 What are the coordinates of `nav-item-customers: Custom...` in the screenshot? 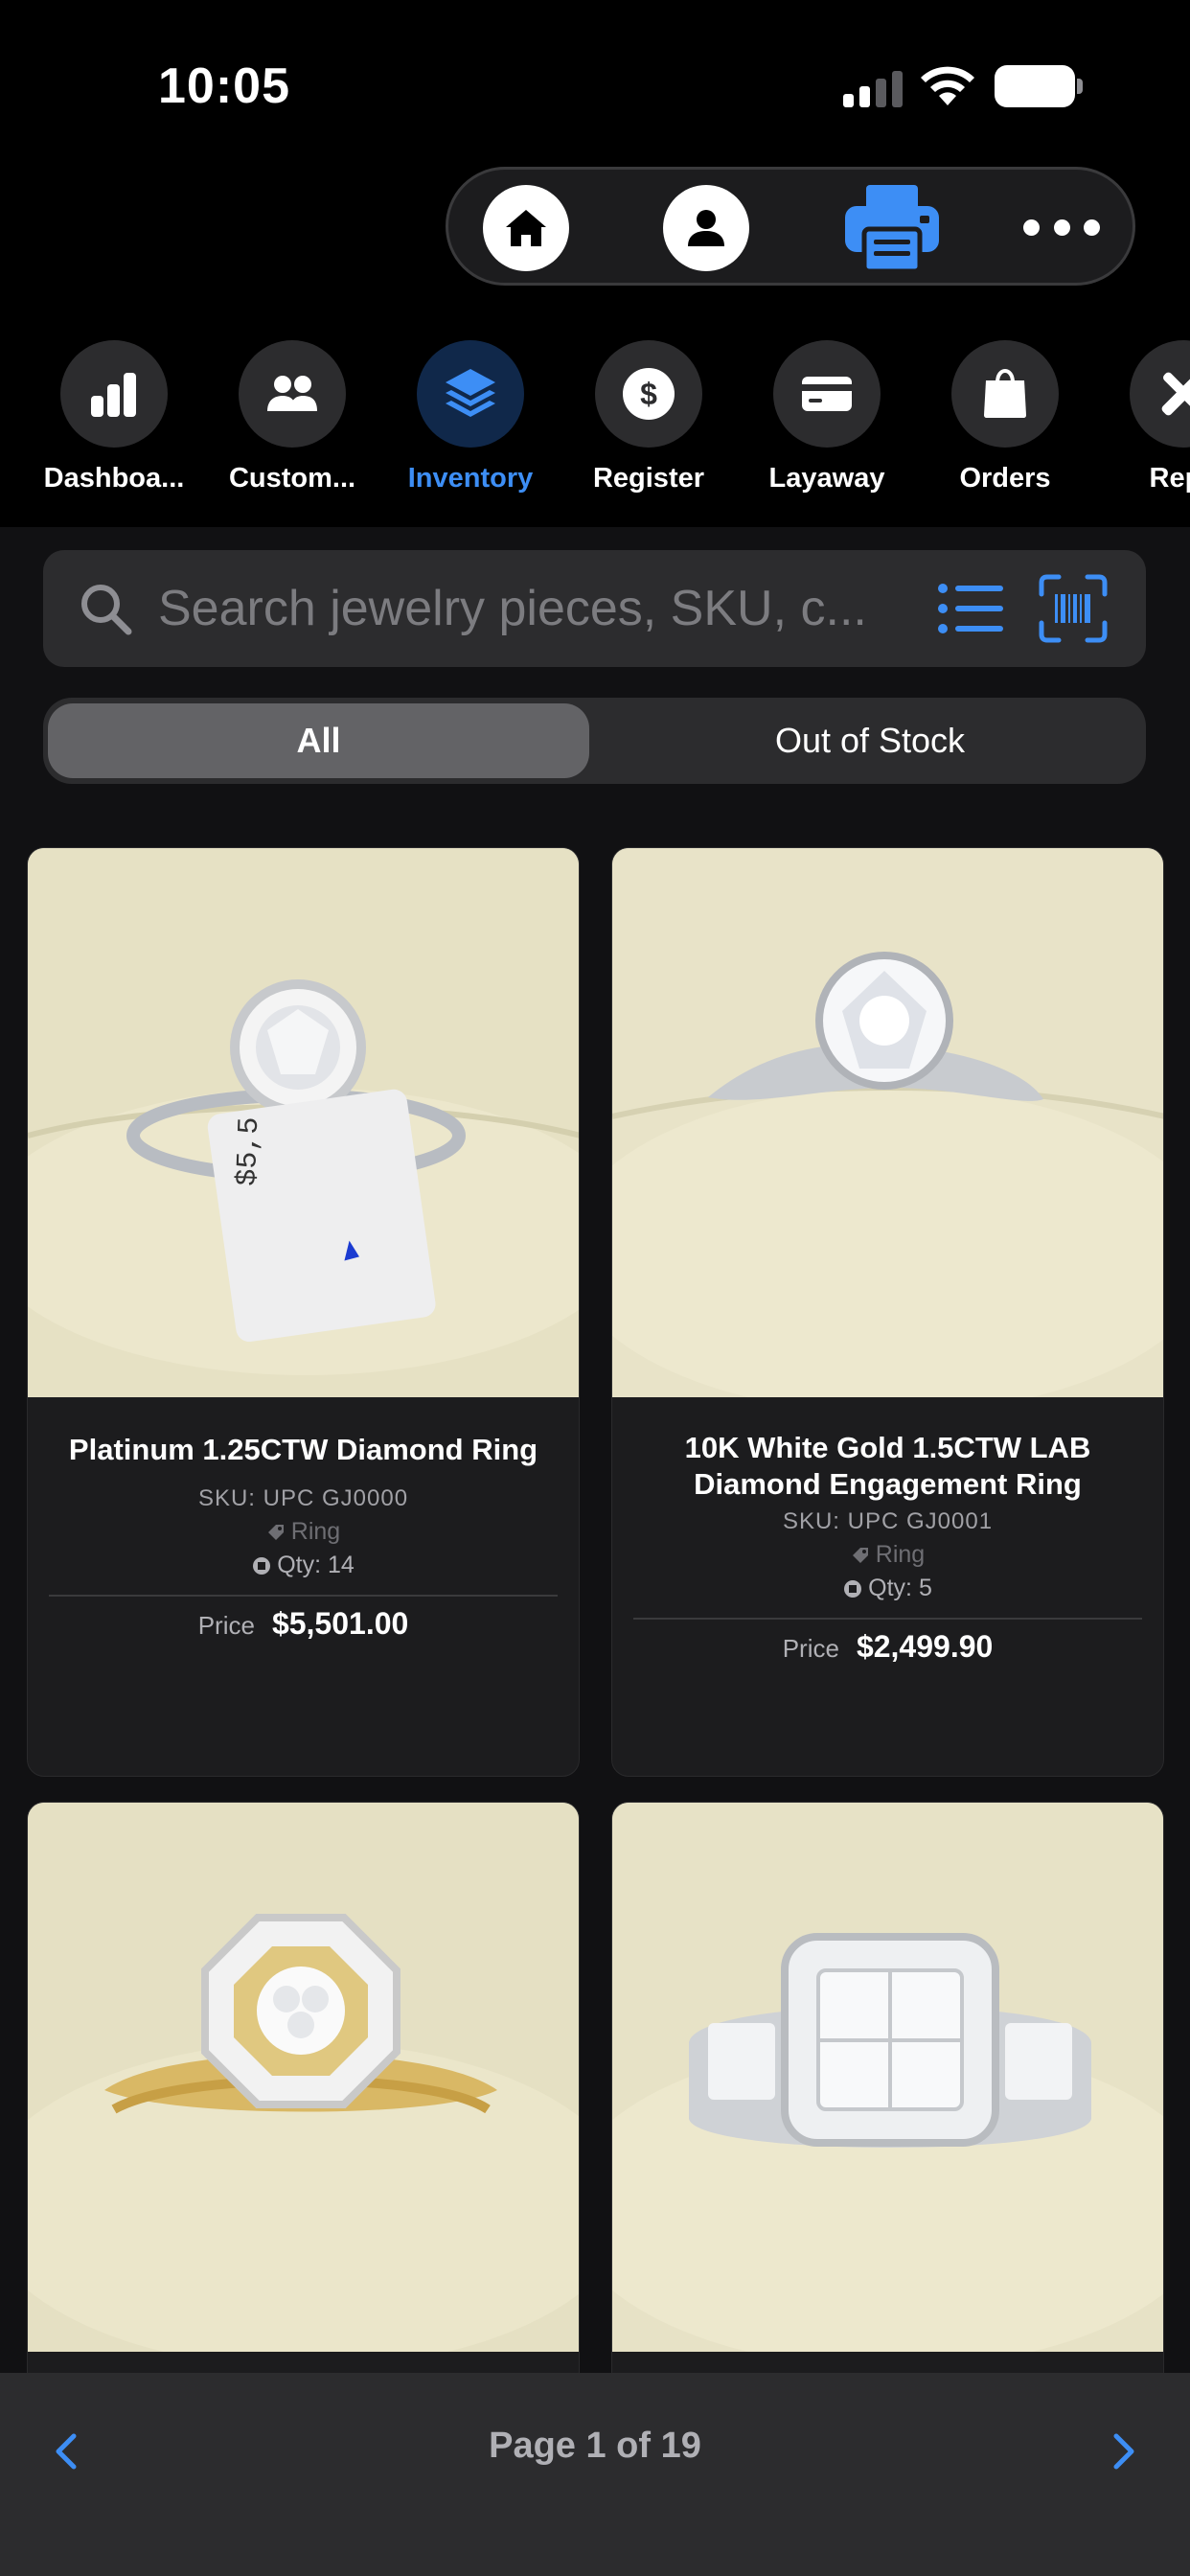 It's located at (292, 417).